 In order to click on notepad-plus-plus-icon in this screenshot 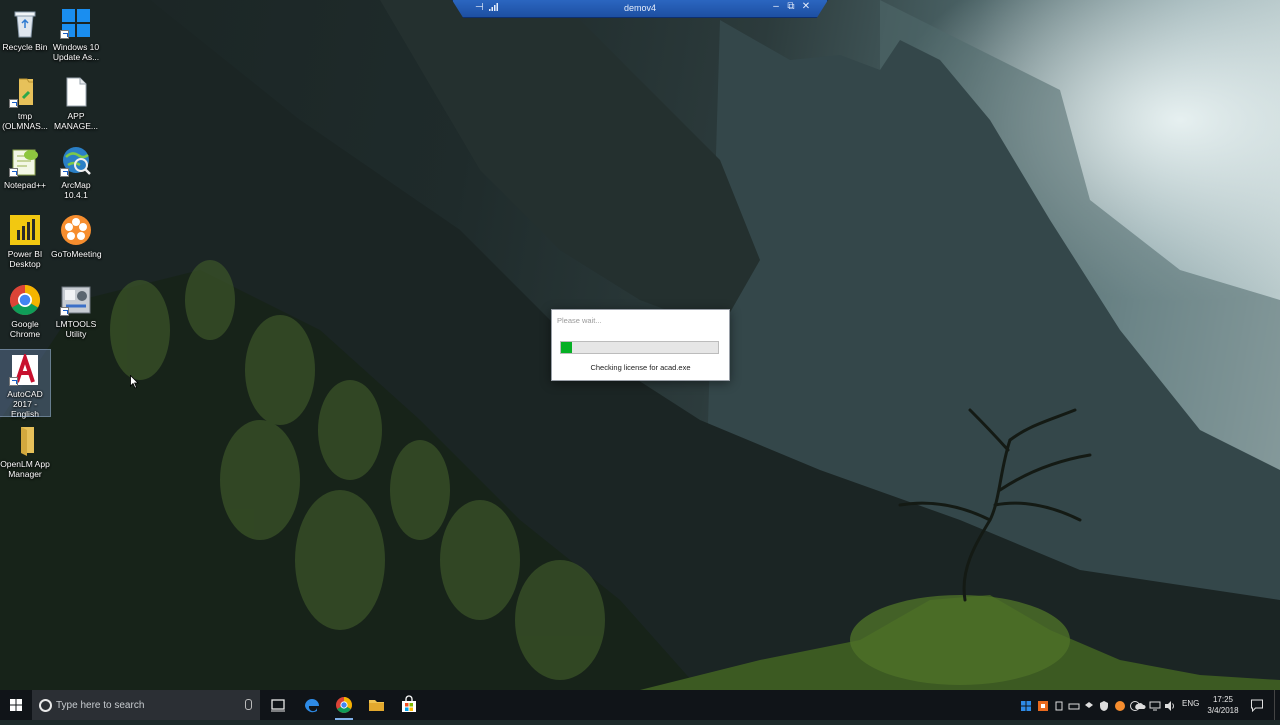, I will do `click(25, 161)`.